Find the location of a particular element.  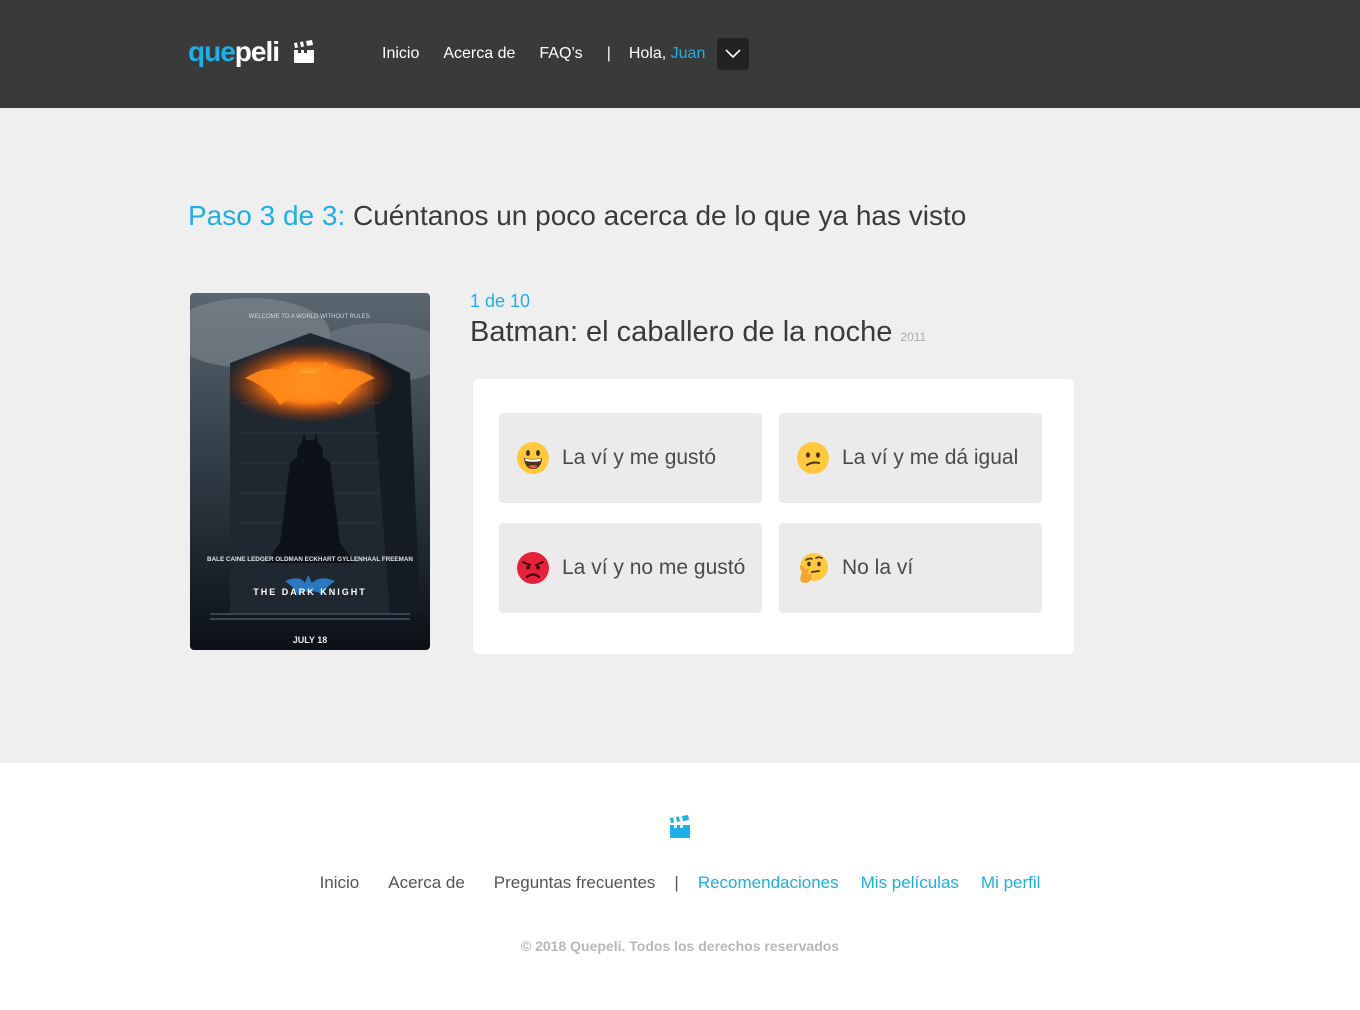

option-liked-button: La ví y me gustó is located at coordinates (630, 458).